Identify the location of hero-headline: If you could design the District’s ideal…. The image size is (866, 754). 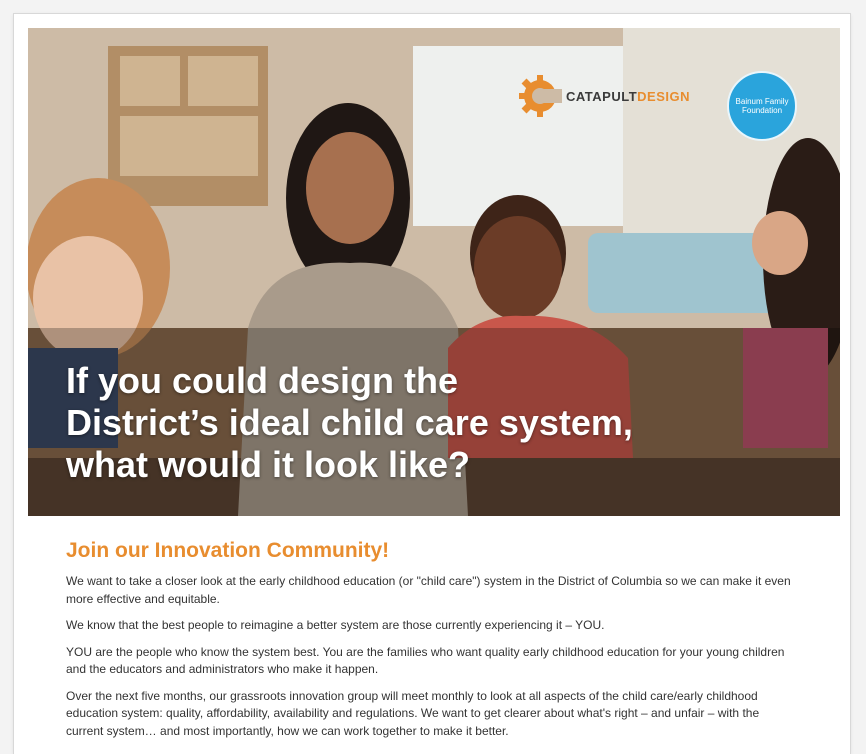
(416, 423).